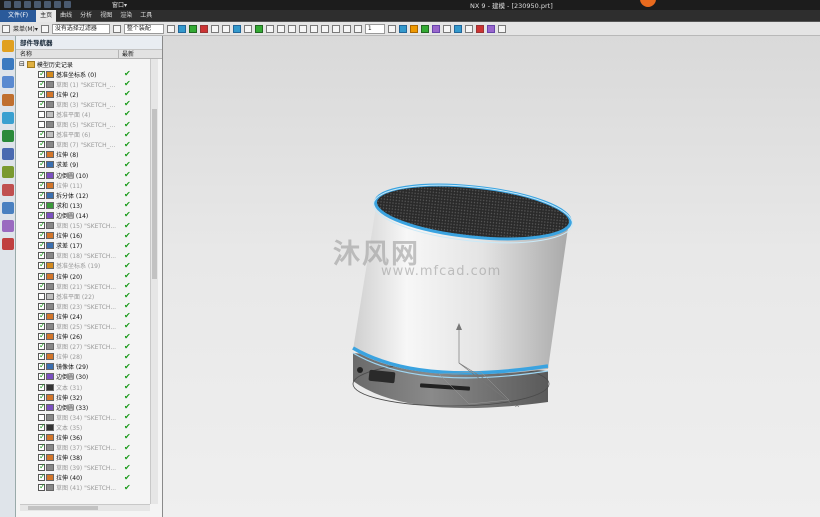 Image resolution: width=820 pixels, height=517 pixels. Describe the element at coordinates (203, 28) in the screenshot. I see `select-all-icon` at that location.